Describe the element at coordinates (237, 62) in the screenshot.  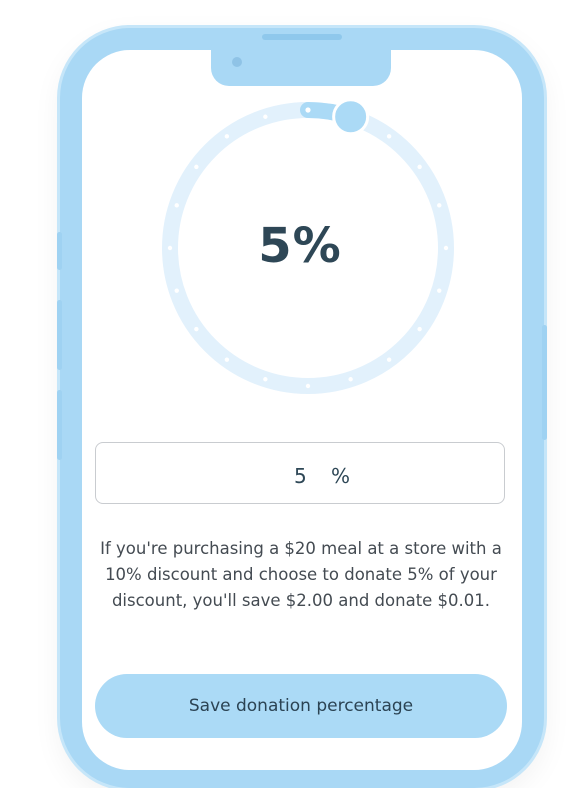
I see `camera-icon` at that location.